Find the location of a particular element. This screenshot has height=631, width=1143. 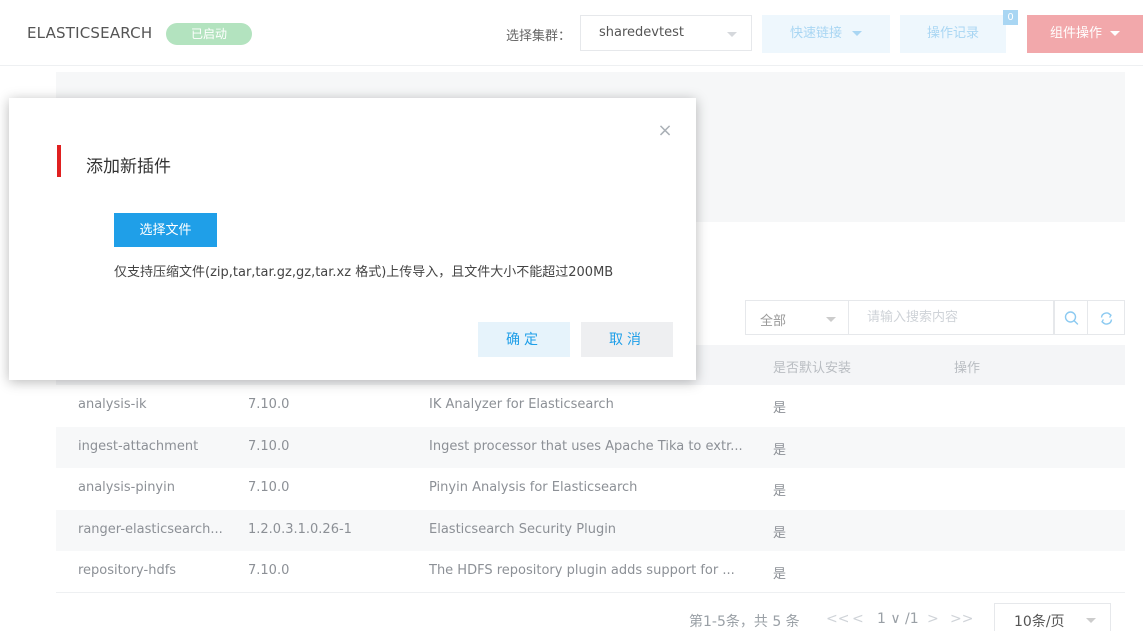

page-size-select: 10条/页 is located at coordinates (1052, 617).